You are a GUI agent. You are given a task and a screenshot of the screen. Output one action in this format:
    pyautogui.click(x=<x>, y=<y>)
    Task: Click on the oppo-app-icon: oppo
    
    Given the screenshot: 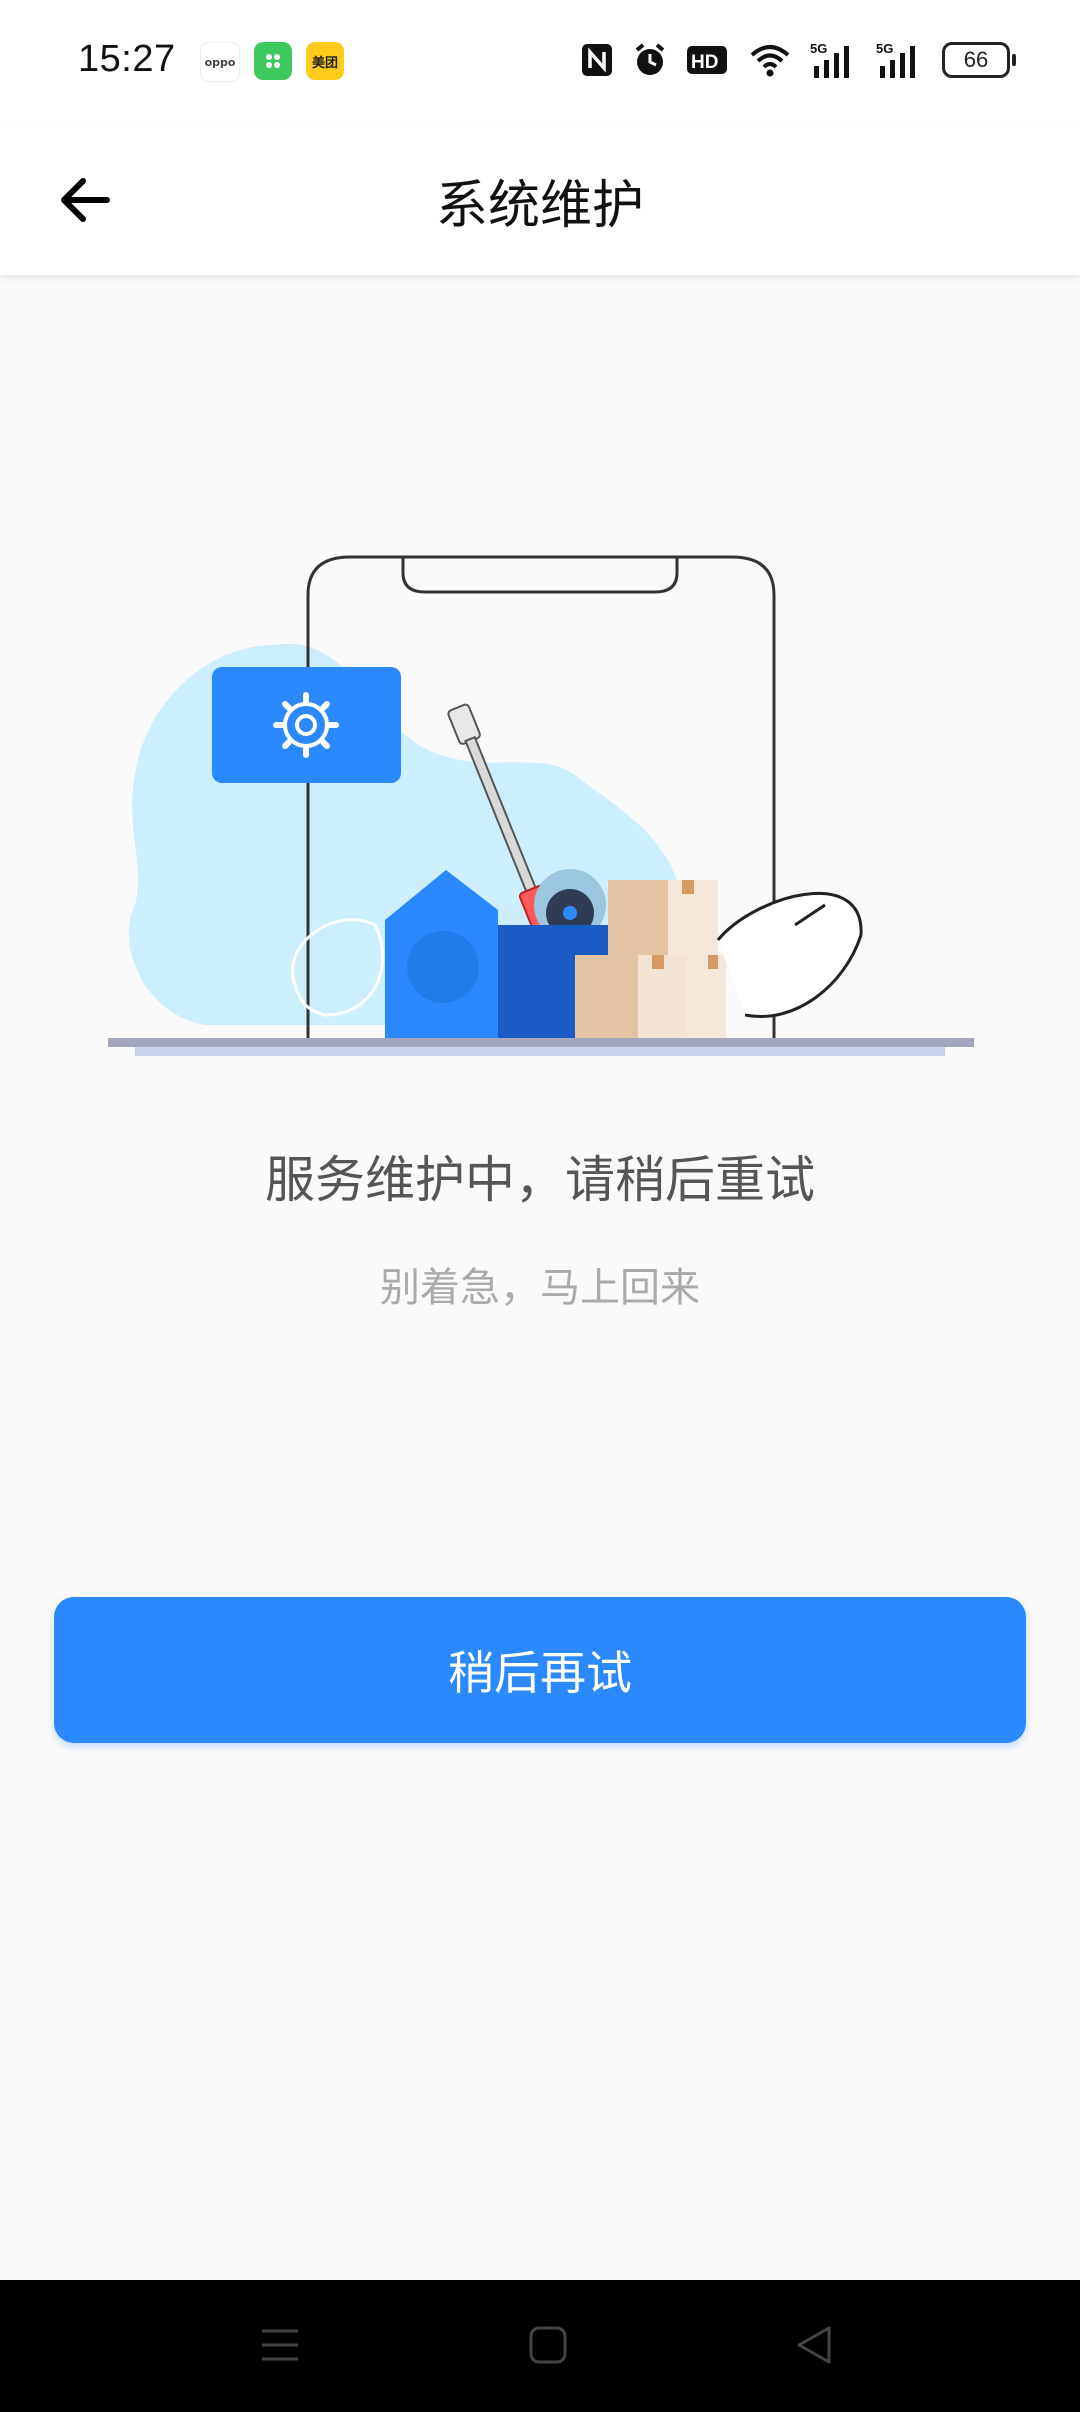 What is the action you would take?
    pyautogui.click(x=220, y=62)
    